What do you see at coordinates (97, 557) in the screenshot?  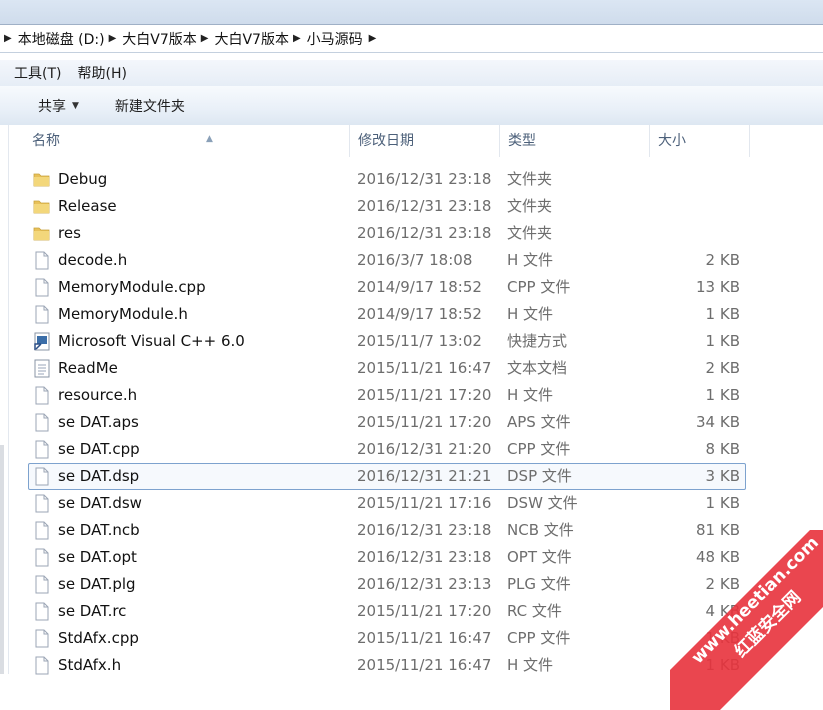 I see `file-name: se DAT.opt` at bounding box center [97, 557].